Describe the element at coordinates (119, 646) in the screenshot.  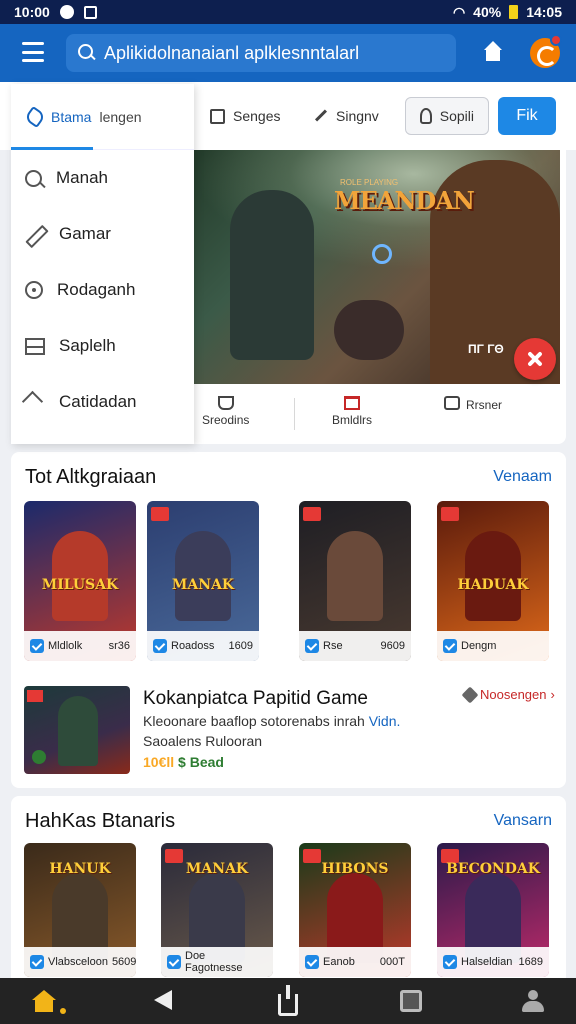
I see `game-tile-count: sr36` at that location.